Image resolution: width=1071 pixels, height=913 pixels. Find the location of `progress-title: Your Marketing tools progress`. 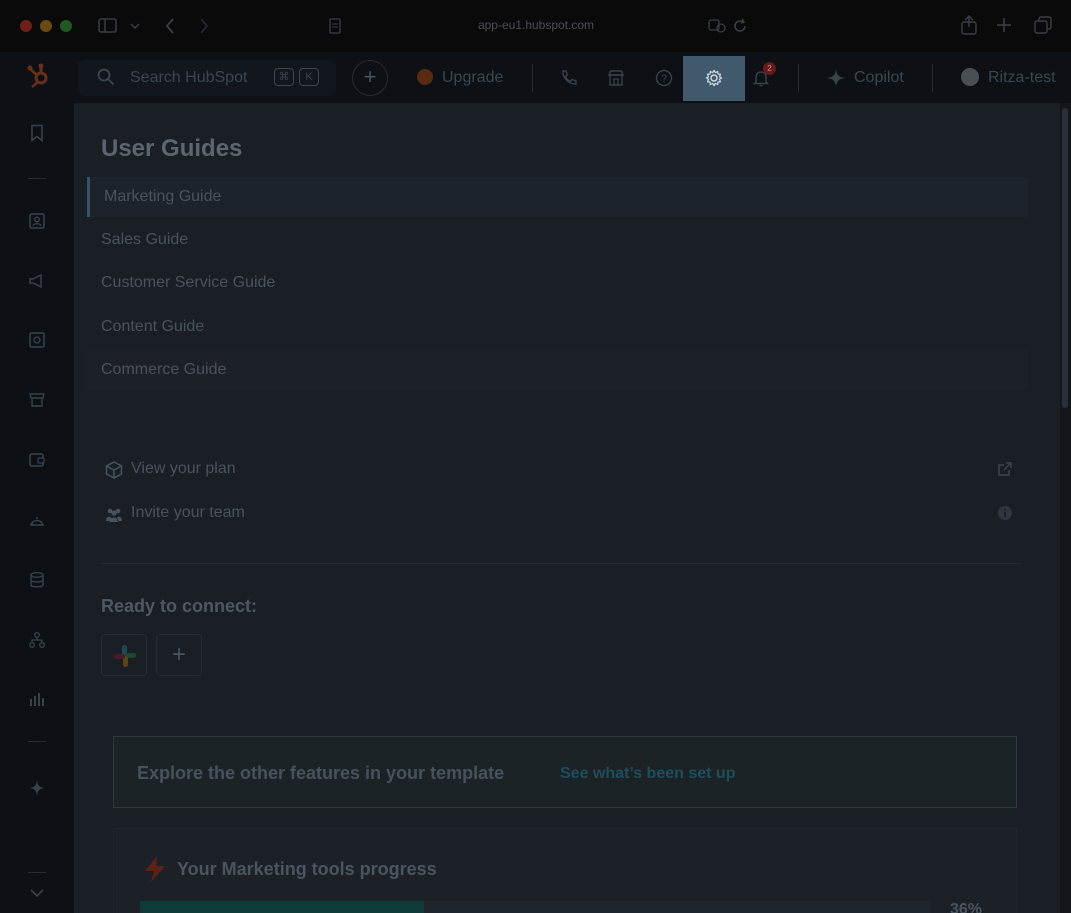

progress-title: Your Marketing tools progress is located at coordinates (307, 869).